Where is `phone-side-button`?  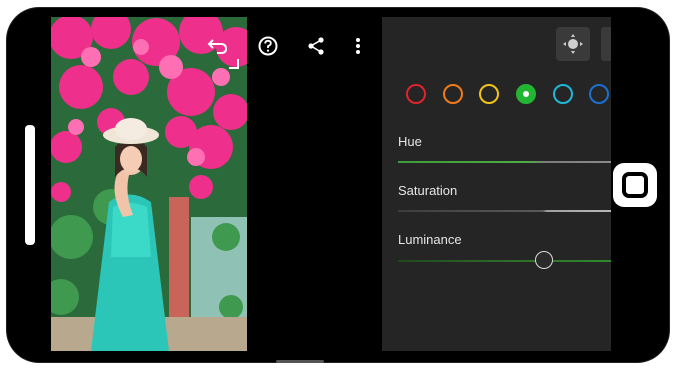 phone-side-button is located at coordinates (30, 185).